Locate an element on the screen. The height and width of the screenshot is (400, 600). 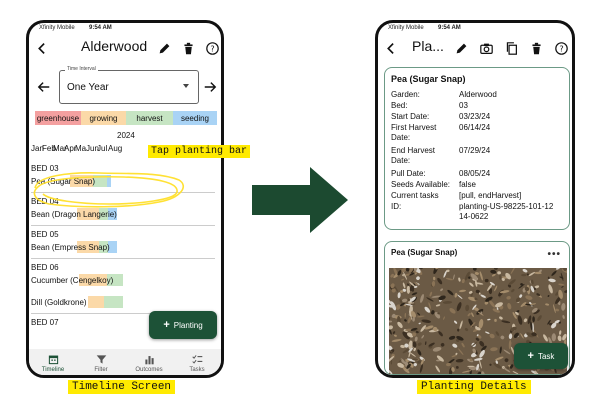
camera-icon is located at coordinates (486, 48).